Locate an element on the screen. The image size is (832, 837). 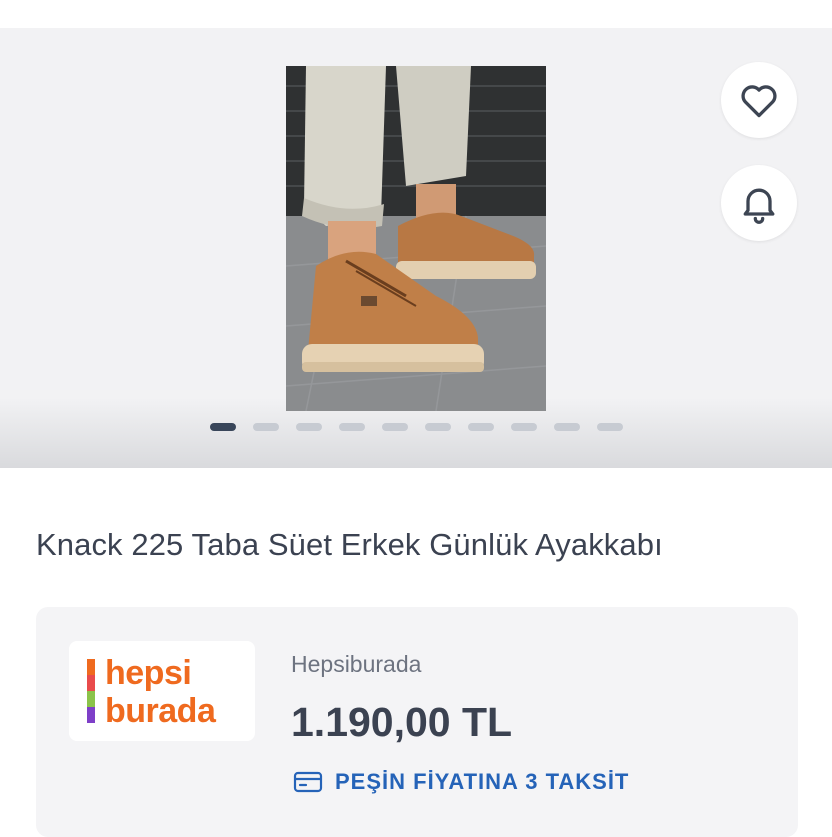
product-image is located at coordinates (416, 238).